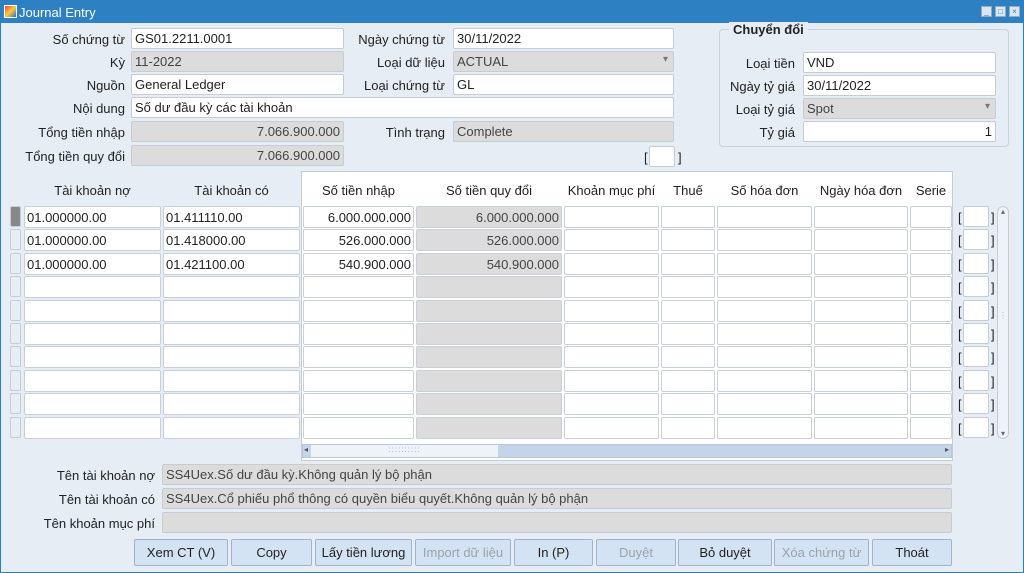 The height and width of the screenshot is (573, 1024). Describe the element at coordinates (947, 449) in the screenshot. I see `scroll-right-icon: ▸` at that location.